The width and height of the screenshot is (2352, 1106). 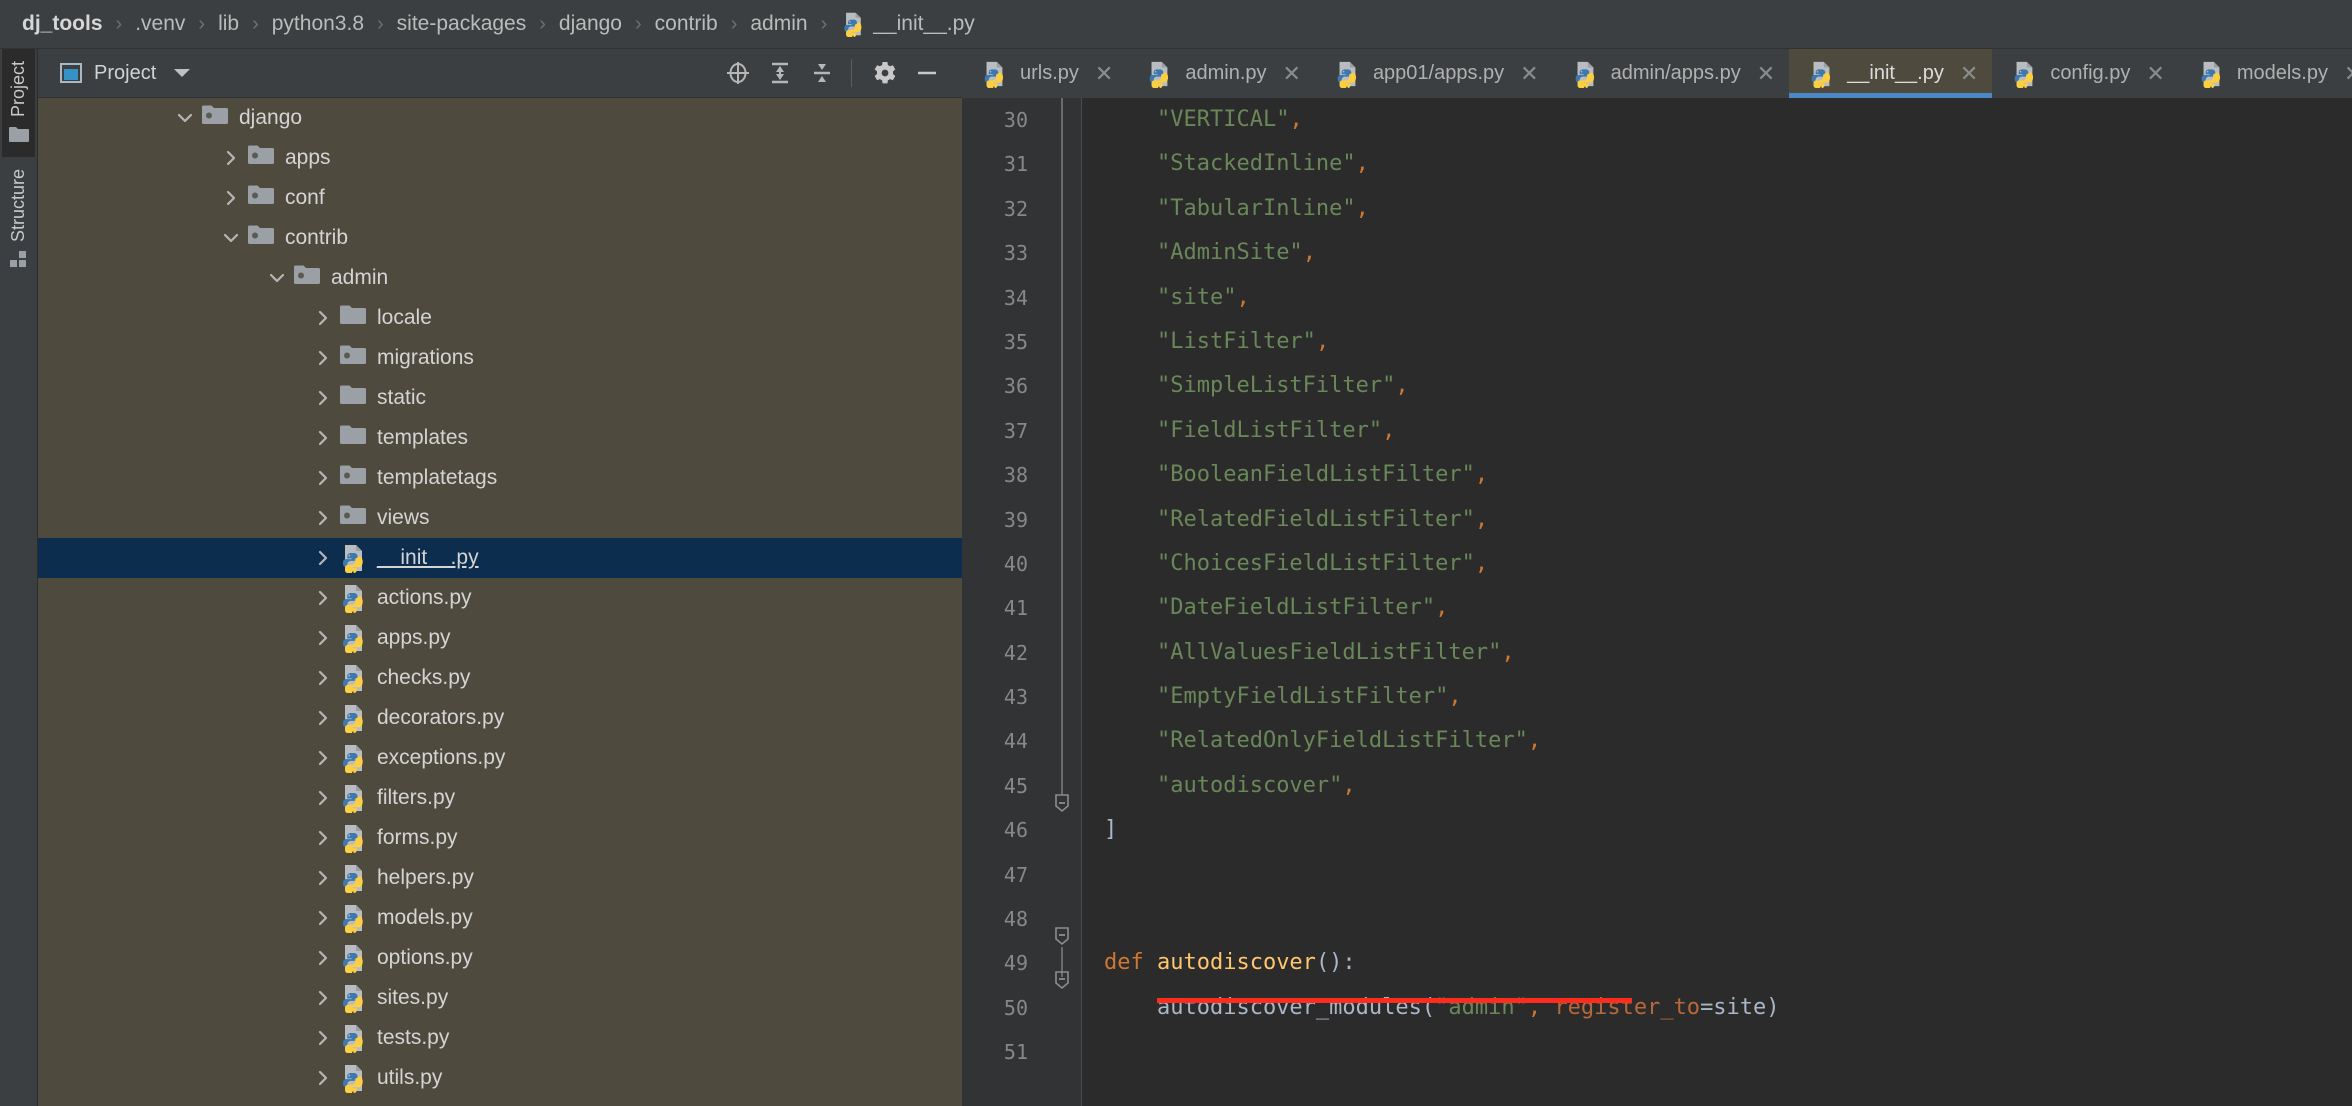 What do you see at coordinates (18, 220) in the screenshot?
I see `tool-tab-structure: Structure` at bounding box center [18, 220].